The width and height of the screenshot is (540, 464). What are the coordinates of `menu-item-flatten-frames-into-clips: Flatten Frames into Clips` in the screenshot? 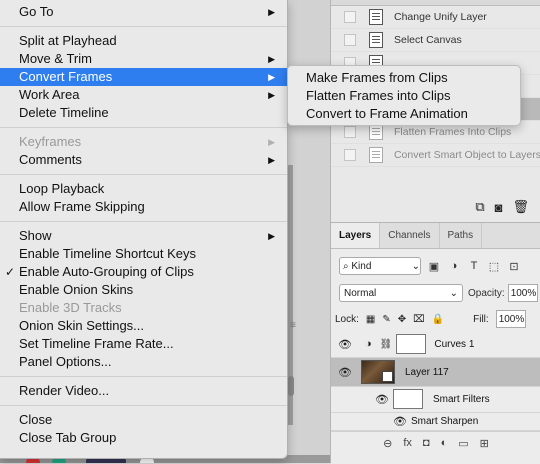 It's located at (404, 96).